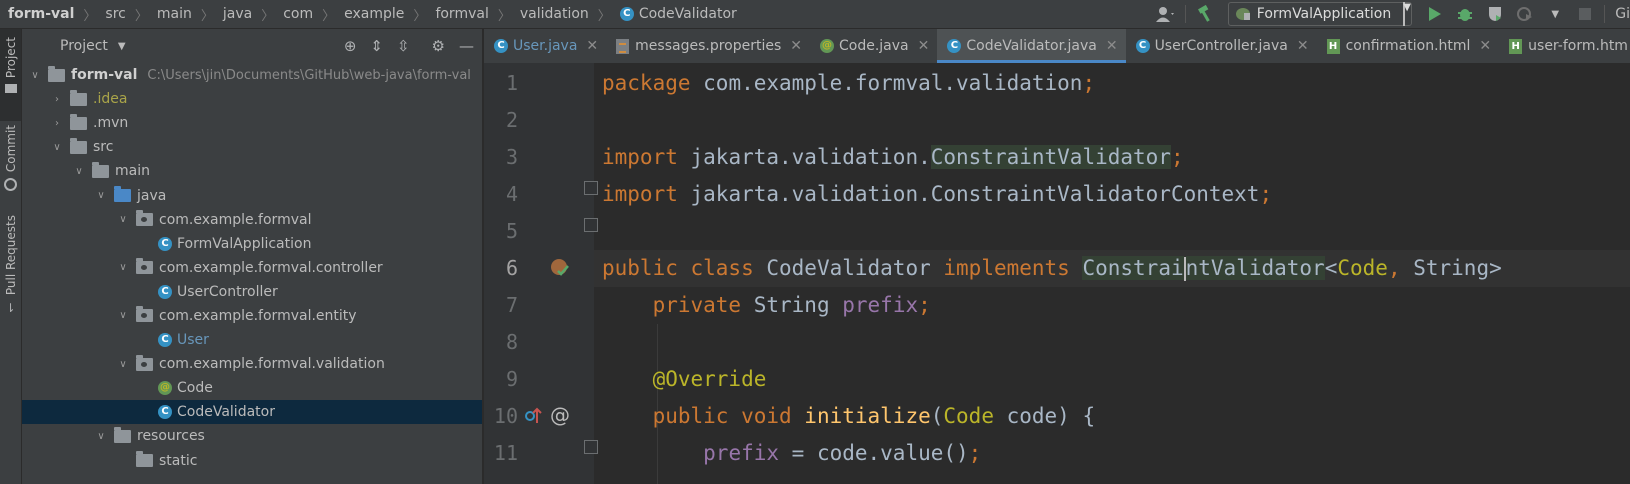 The width and height of the screenshot is (1630, 484). Describe the element at coordinates (252, 436) in the screenshot. I see `tree-item-resources: ∨ resources` at that location.